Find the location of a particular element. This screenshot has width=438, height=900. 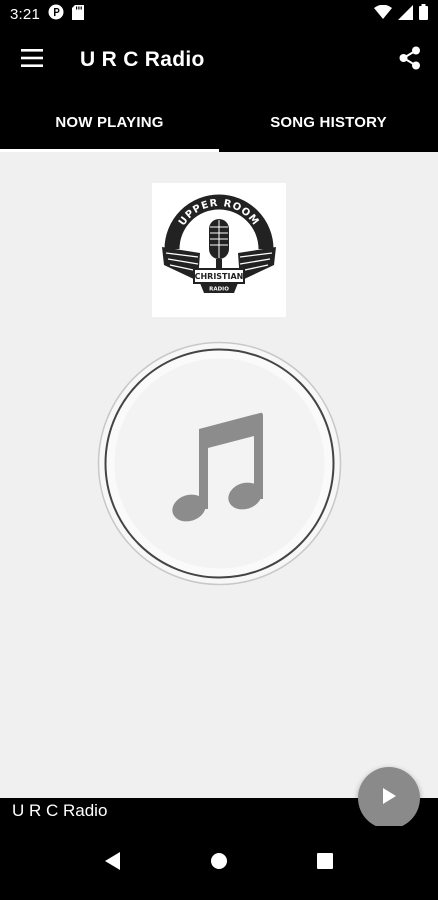

system-nav-bar is located at coordinates (219, 863).